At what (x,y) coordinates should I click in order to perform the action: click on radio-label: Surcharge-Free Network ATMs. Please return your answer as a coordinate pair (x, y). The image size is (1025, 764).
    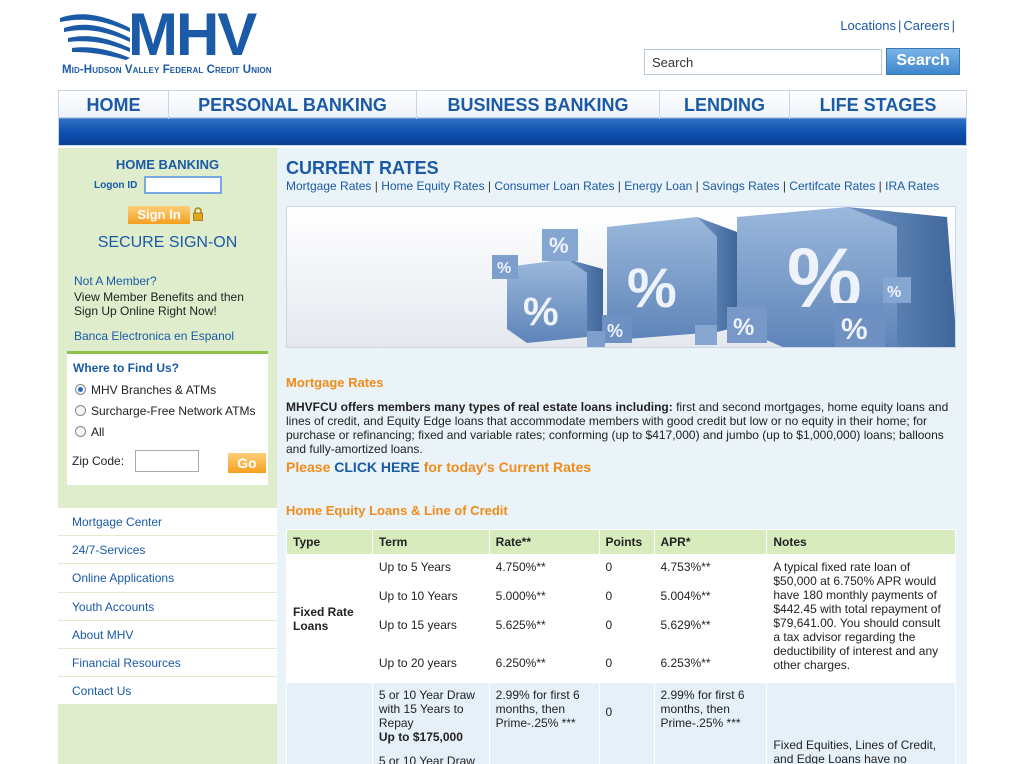
    Looking at the image, I should click on (173, 411).